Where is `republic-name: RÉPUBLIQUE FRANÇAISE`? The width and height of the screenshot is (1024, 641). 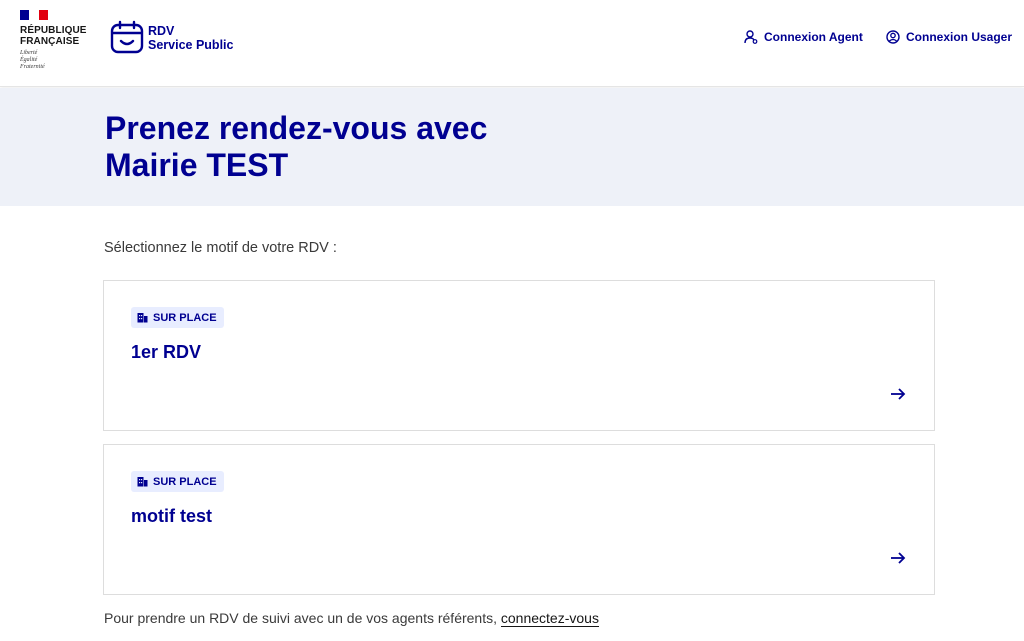 republic-name: RÉPUBLIQUE FRANÇAISE is located at coordinates (53, 36).